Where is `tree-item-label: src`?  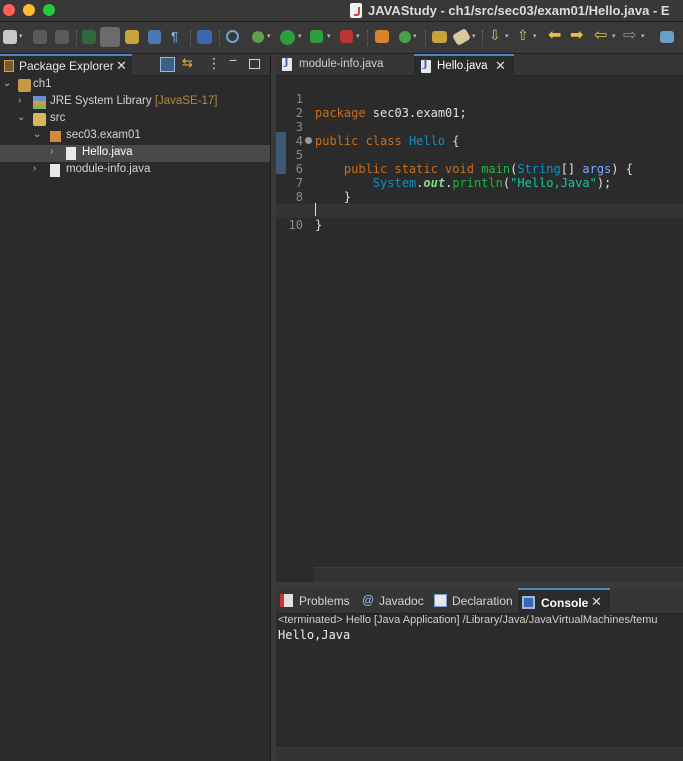
tree-item-label: src is located at coordinates (58, 118).